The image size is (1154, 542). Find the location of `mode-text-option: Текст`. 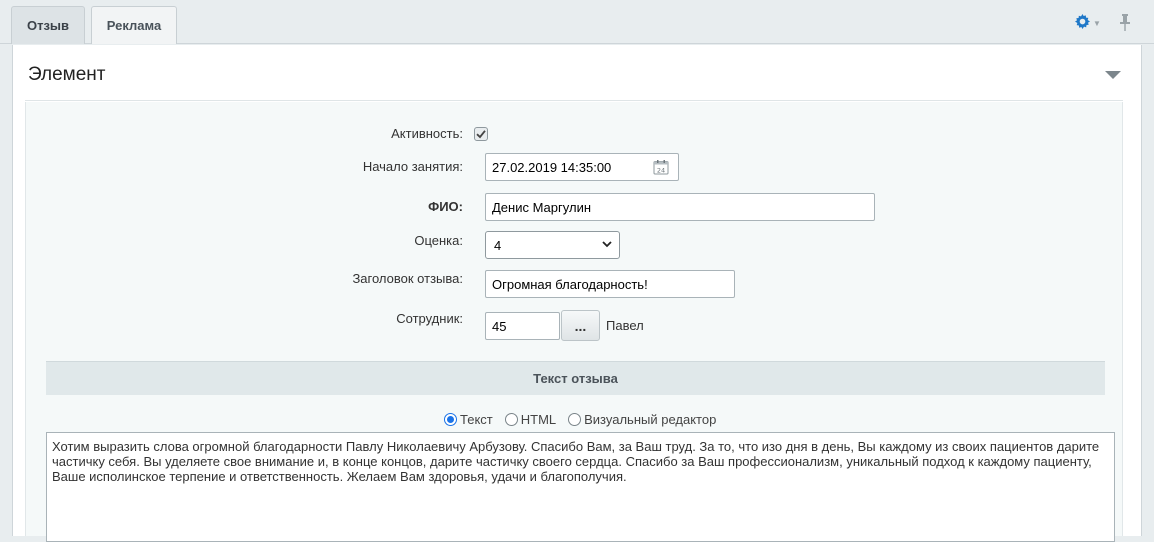

mode-text-option: Текст is located at coordinates (468, 419).